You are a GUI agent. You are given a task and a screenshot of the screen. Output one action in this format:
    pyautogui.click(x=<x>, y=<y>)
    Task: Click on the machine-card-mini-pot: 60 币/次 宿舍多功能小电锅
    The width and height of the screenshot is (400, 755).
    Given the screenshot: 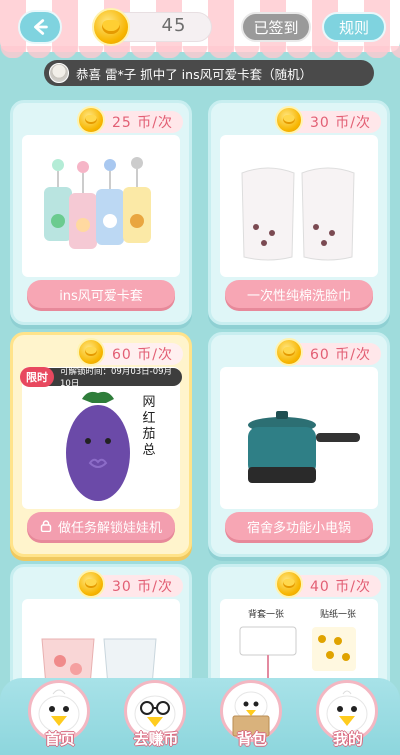 What is the action you would take?
    pyautogui.click(x=299, y=444)
    